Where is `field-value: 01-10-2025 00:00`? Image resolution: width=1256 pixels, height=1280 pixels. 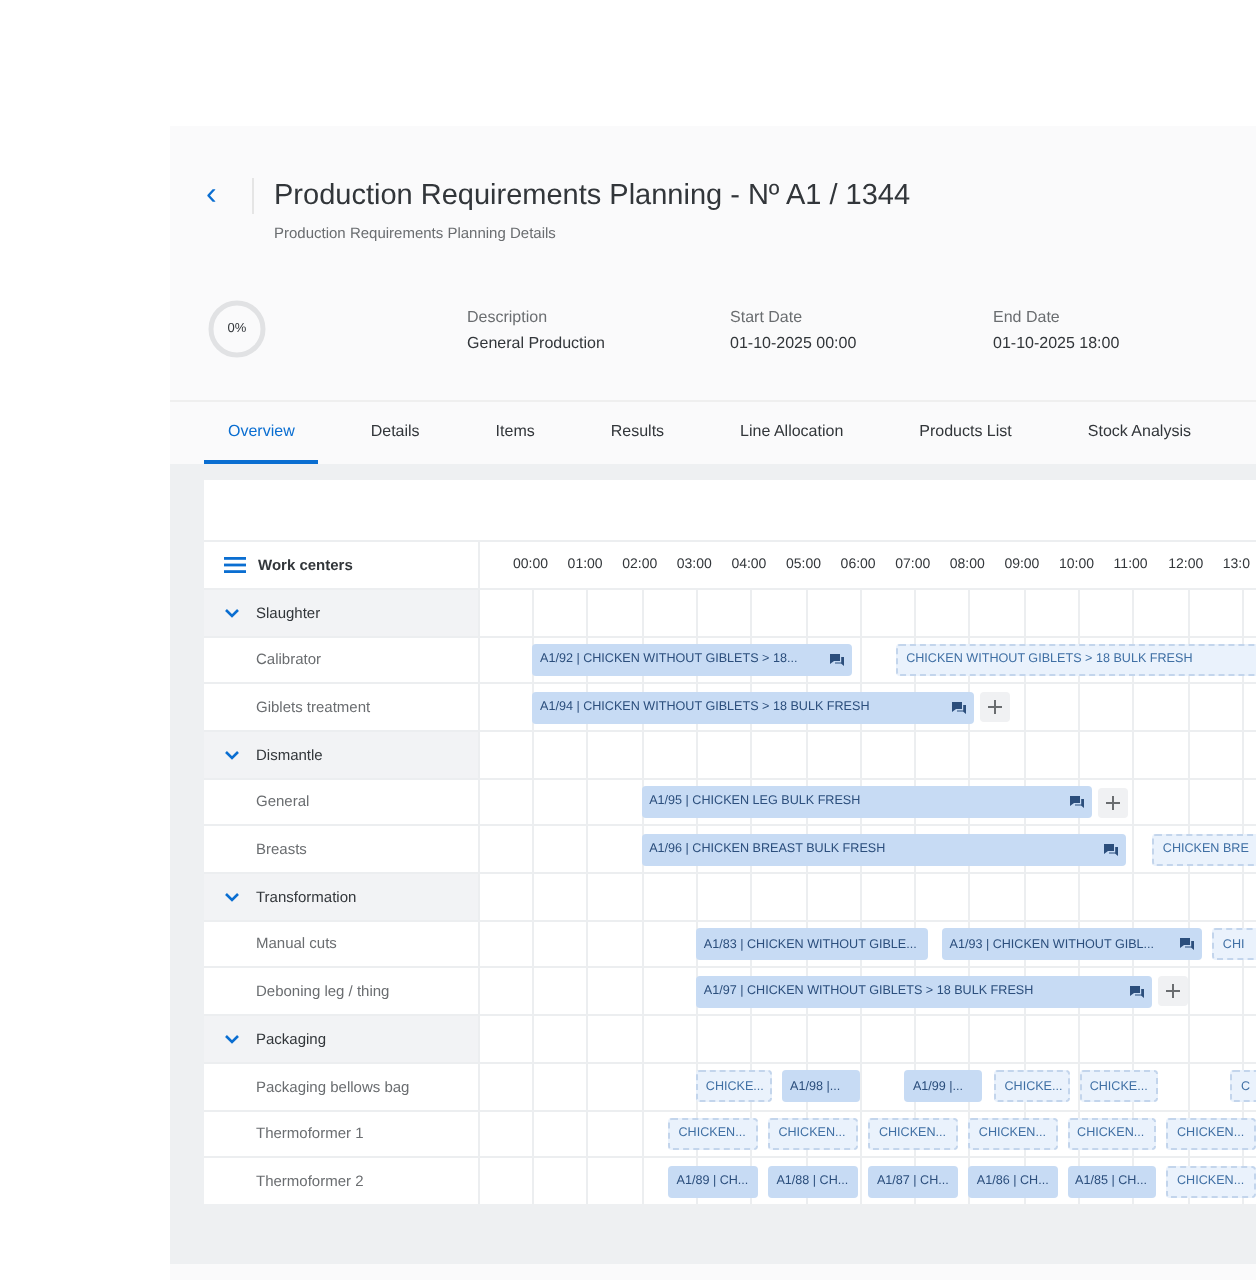 field-value: 01-10-2025 00:00 is located at coordinates (794, 343).